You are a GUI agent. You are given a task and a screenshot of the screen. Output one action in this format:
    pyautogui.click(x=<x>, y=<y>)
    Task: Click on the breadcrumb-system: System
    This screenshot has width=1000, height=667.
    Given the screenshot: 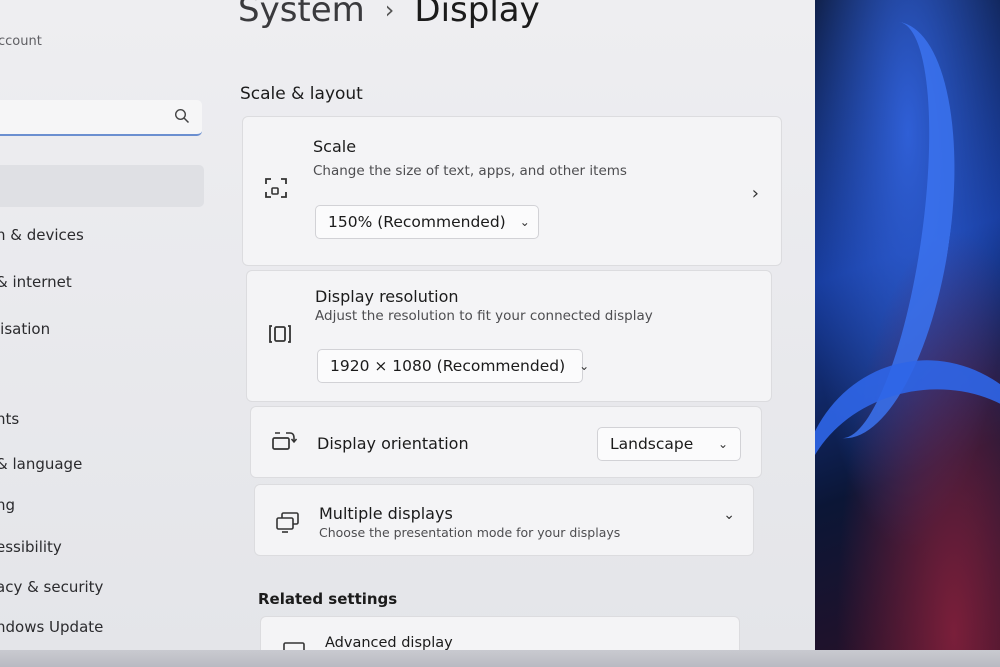 What is the action you would take?
    pyautogui.click(x=301, y=15)
    